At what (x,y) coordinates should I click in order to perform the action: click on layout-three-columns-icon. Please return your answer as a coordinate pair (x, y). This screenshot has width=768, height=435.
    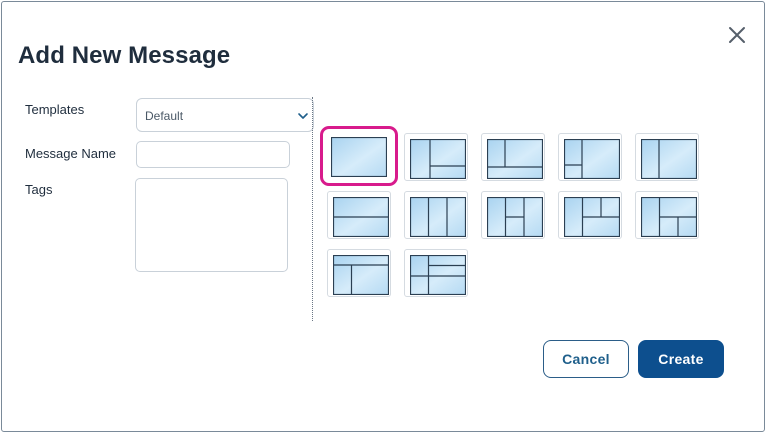
    Looking at the image, I should click on (438, 217).